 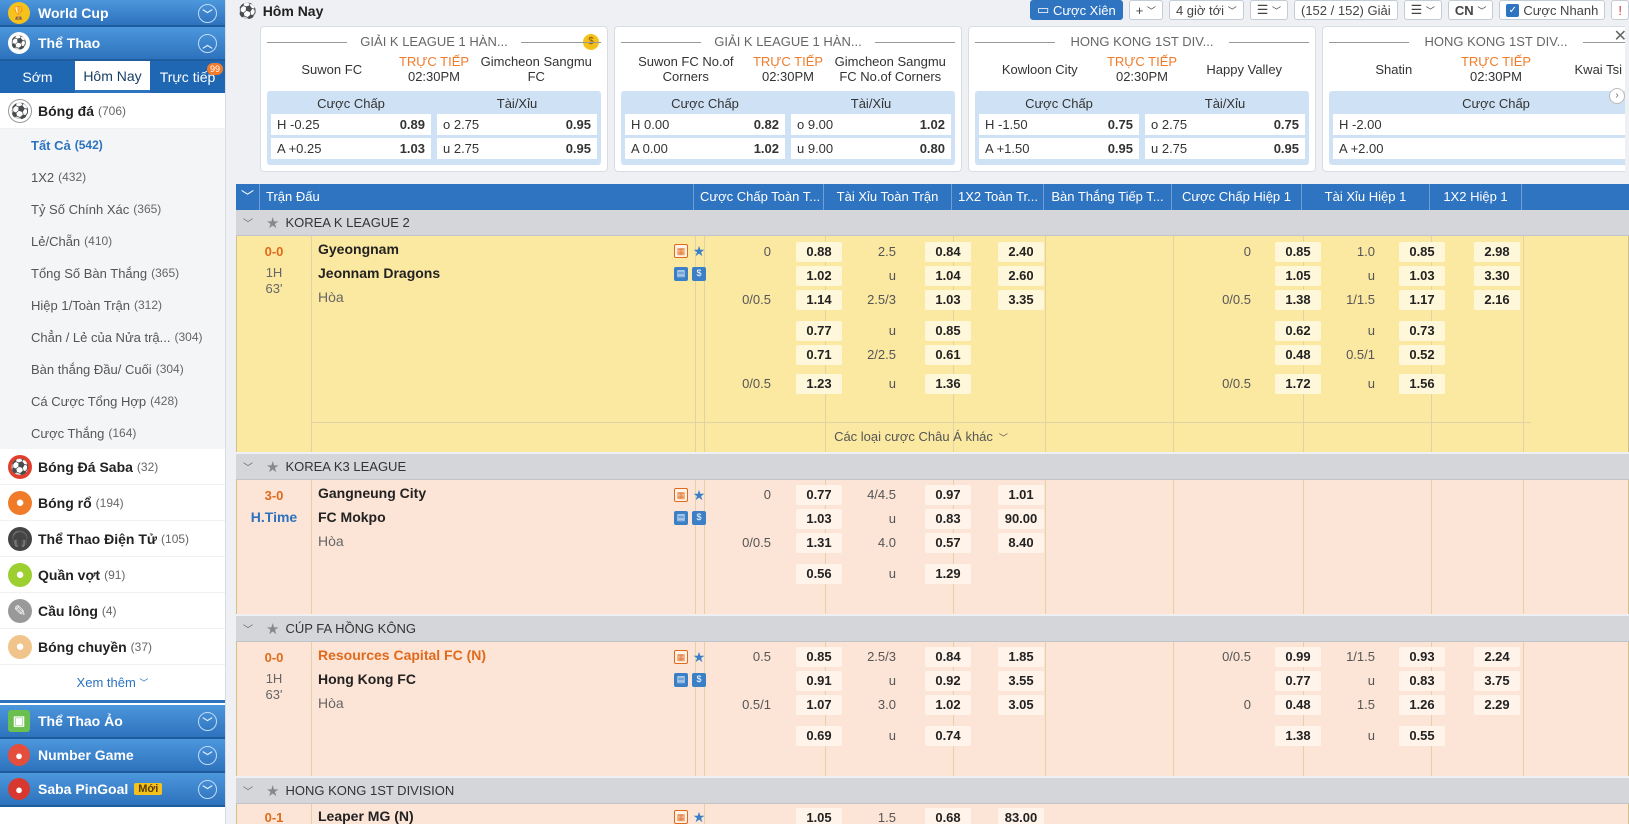 I want to click on tab-today: Hôm Nay, so click(x=112, y=77).